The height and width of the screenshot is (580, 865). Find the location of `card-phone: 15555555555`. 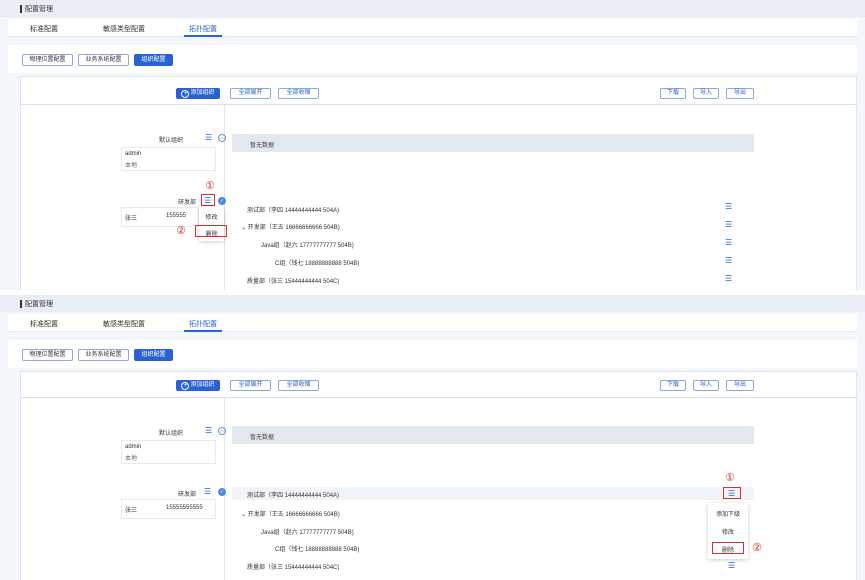

card-phone: 15555555555 is located at coordinates (184, 508).